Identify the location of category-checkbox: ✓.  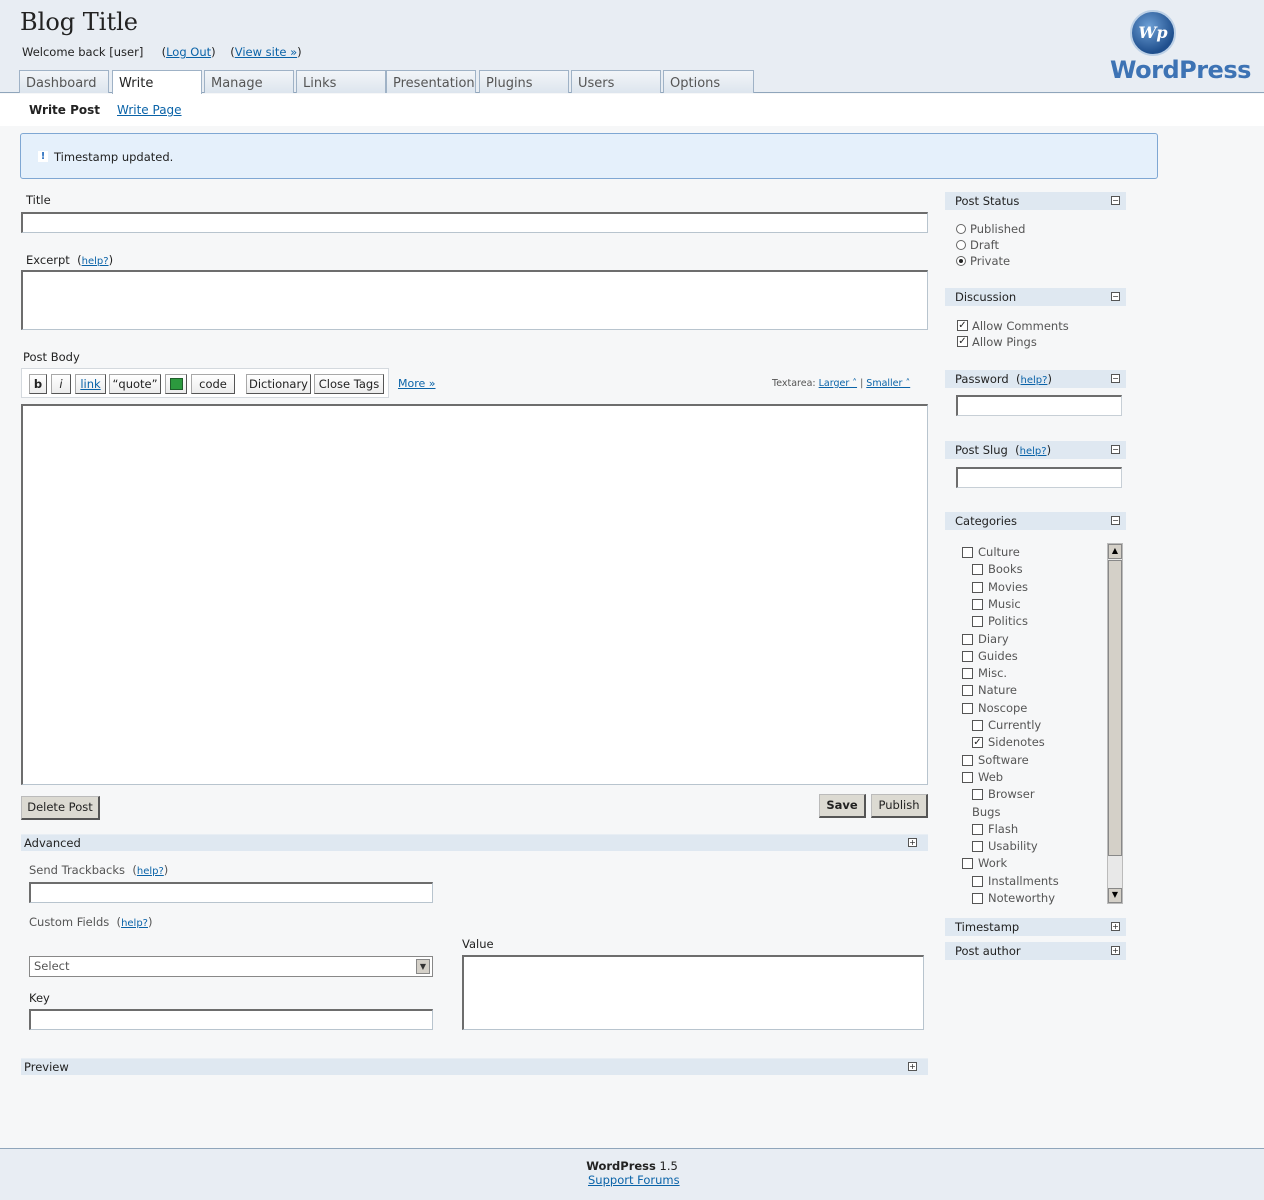
(977, 743).